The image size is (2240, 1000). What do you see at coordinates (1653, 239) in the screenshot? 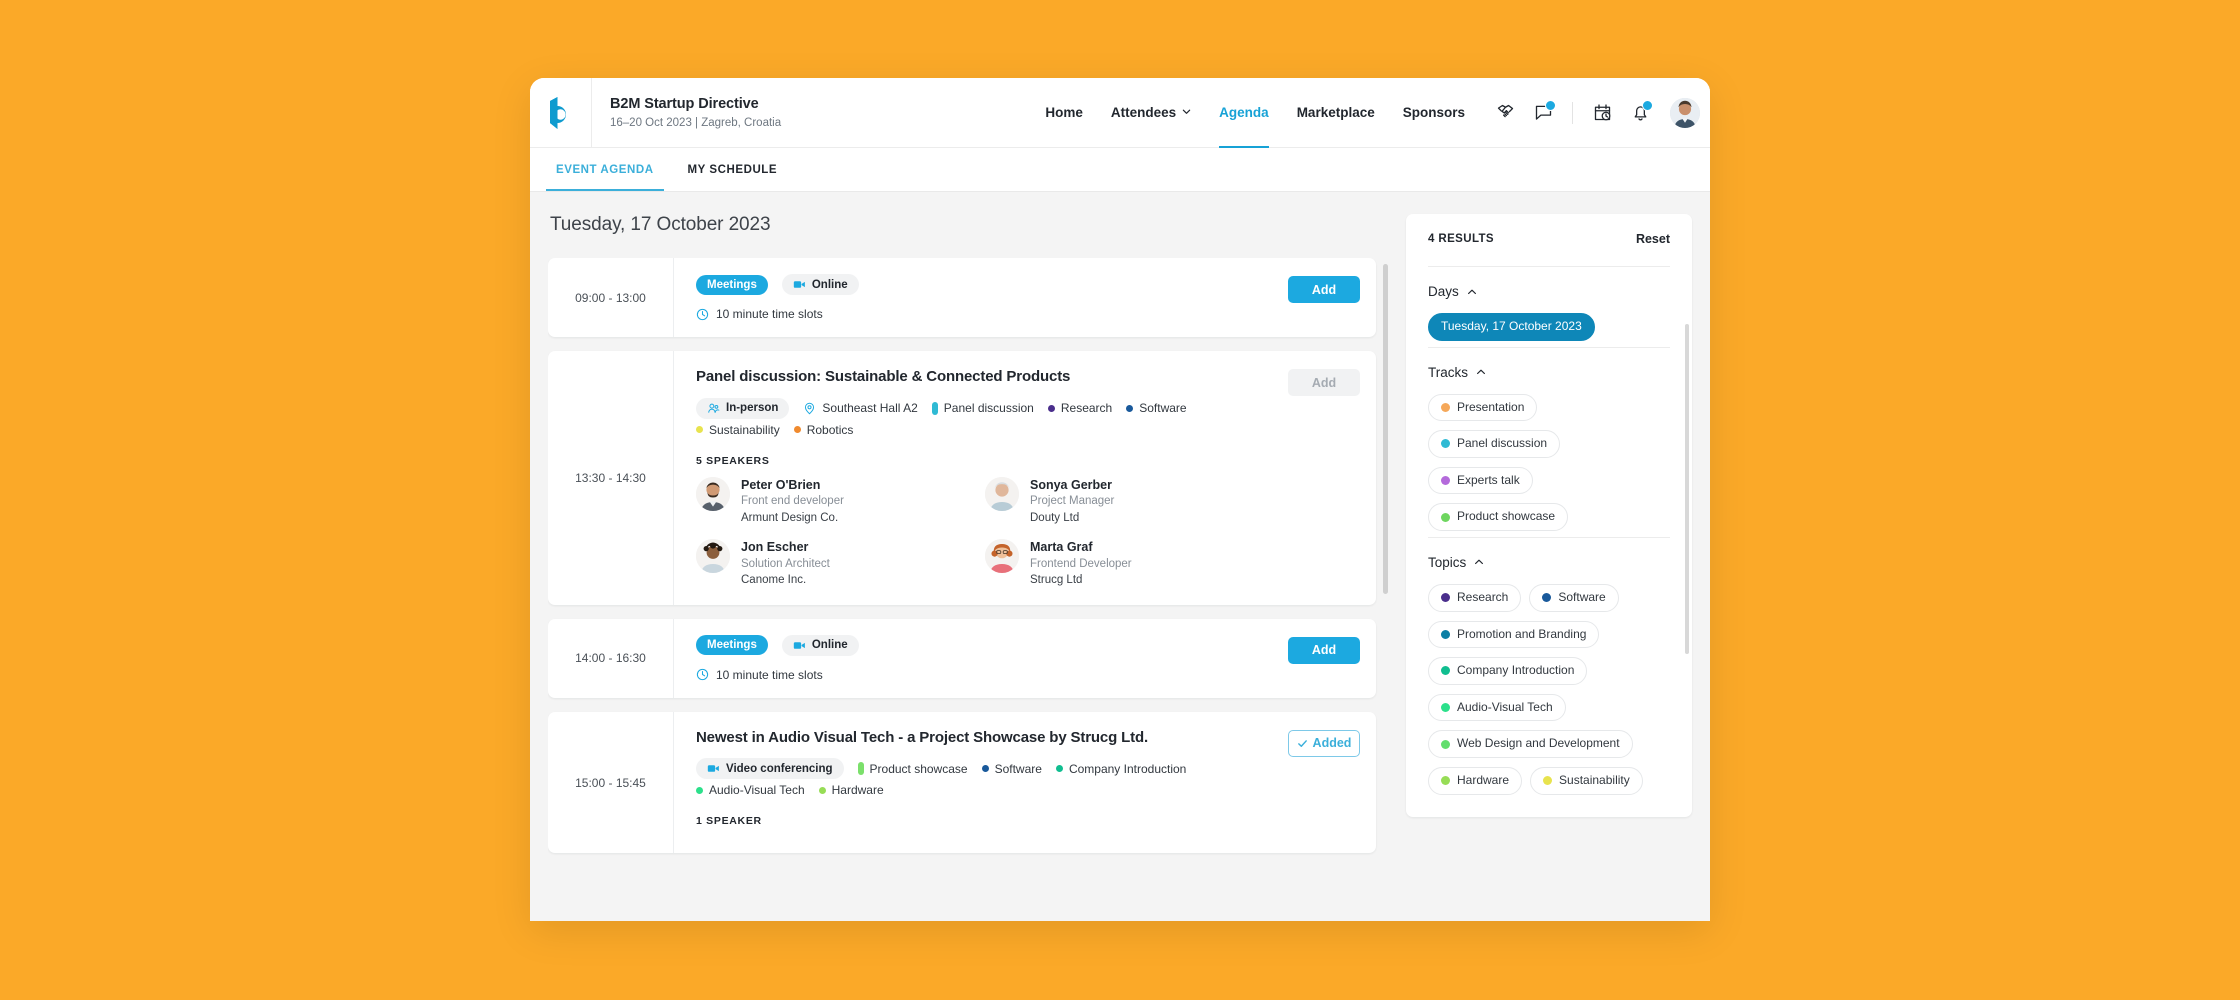
I see `reset-filters-button: Reset` at bounding box center [1653, 239].